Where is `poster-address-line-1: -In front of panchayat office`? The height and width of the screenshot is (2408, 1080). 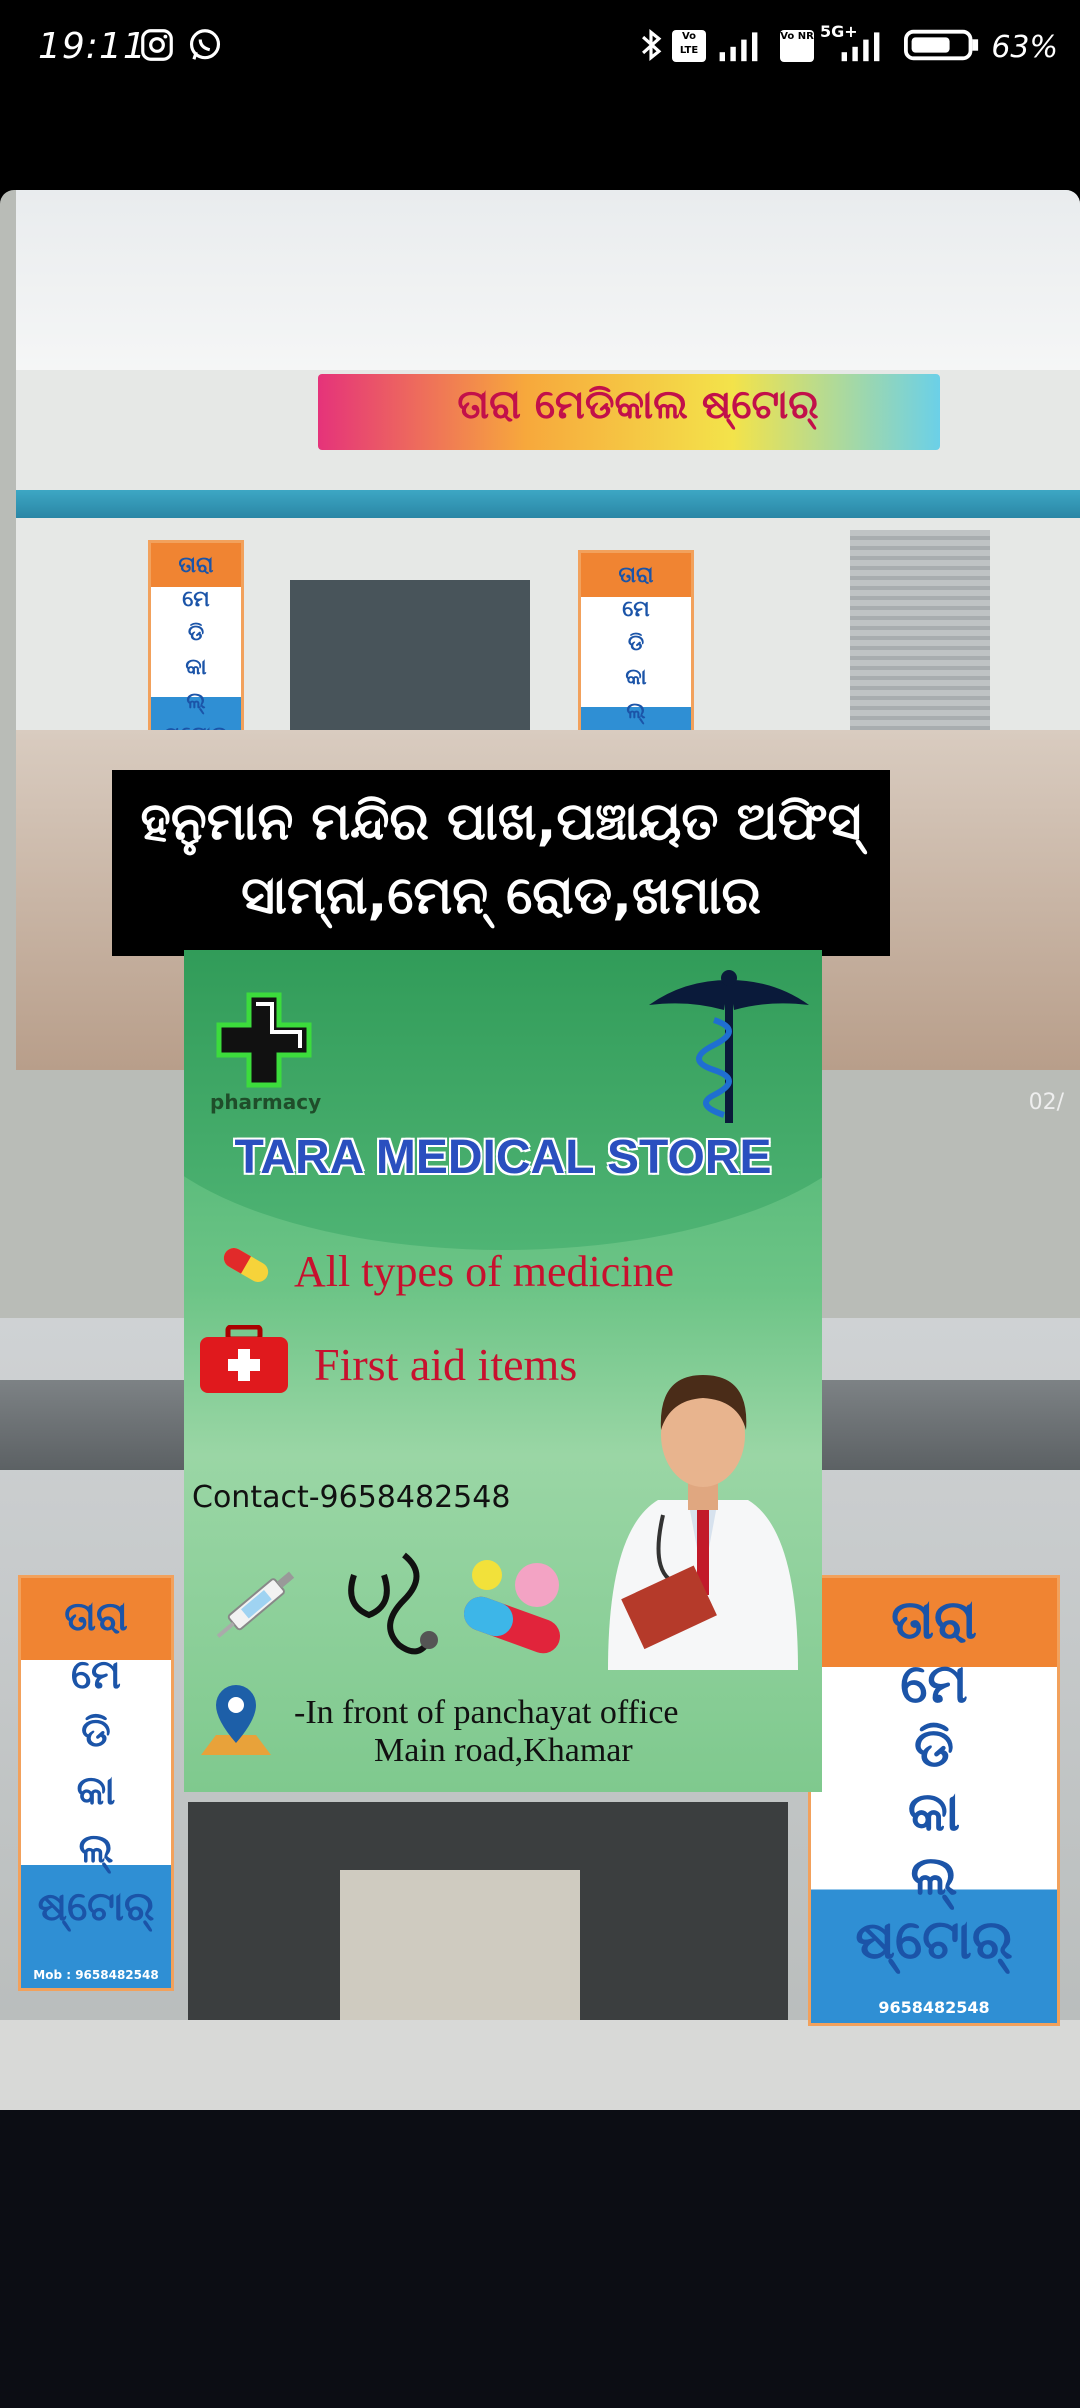 poster-address-line-1: -In front of panchayat office is located at coordinates (486, 1712).